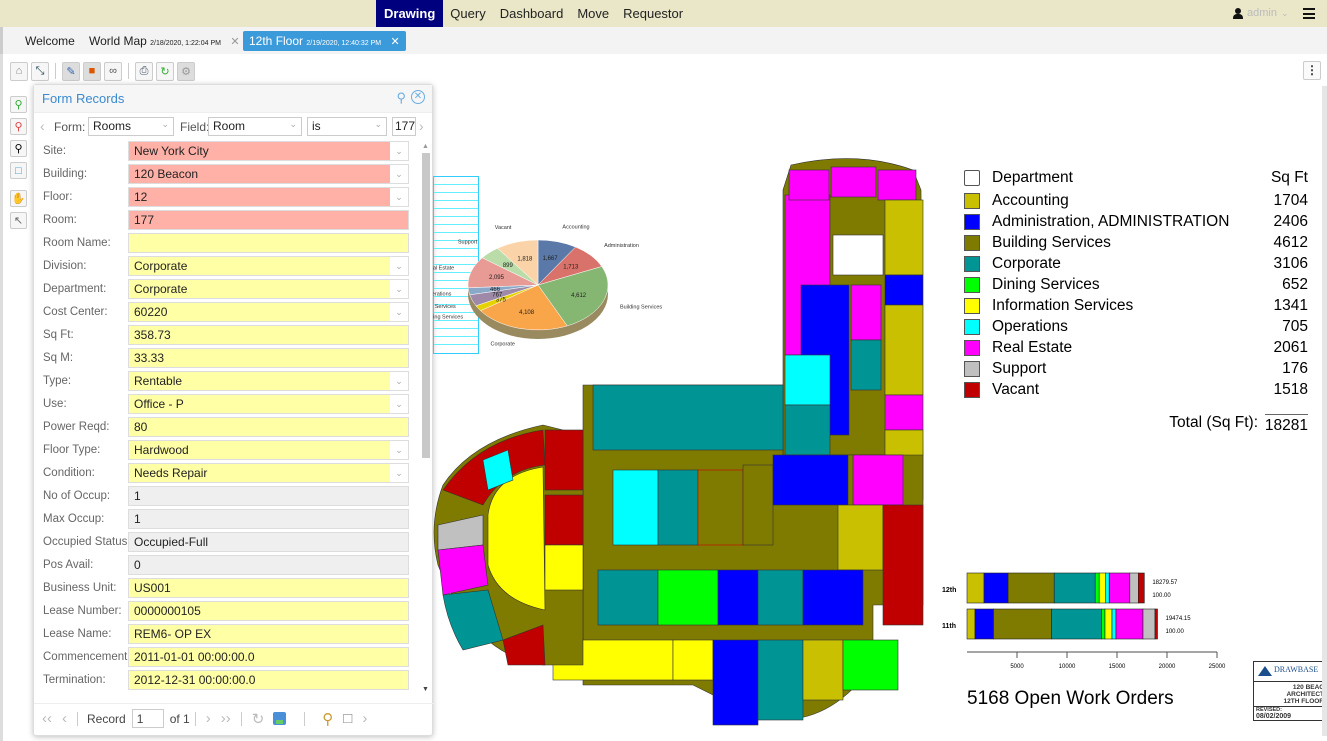  What do you see at coordinates (18, 126) in the screenshot?
I see `zoom-out-icon: ⚲` at bounding box center [18, 126].